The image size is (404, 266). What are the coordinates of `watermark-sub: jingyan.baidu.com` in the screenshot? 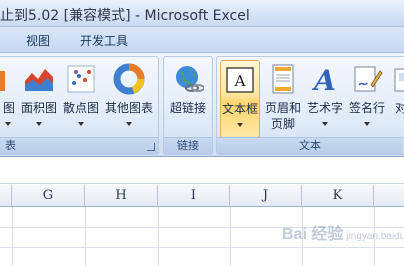 It's located at (375, 236).